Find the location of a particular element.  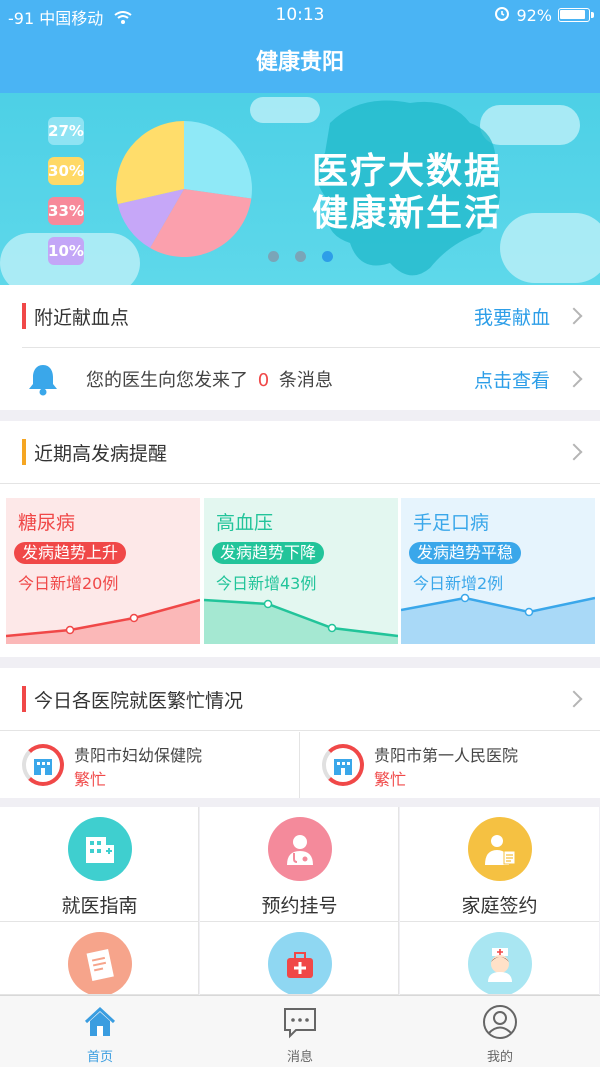

service-guide: 就医指南 is located at coordinates (99, 864).